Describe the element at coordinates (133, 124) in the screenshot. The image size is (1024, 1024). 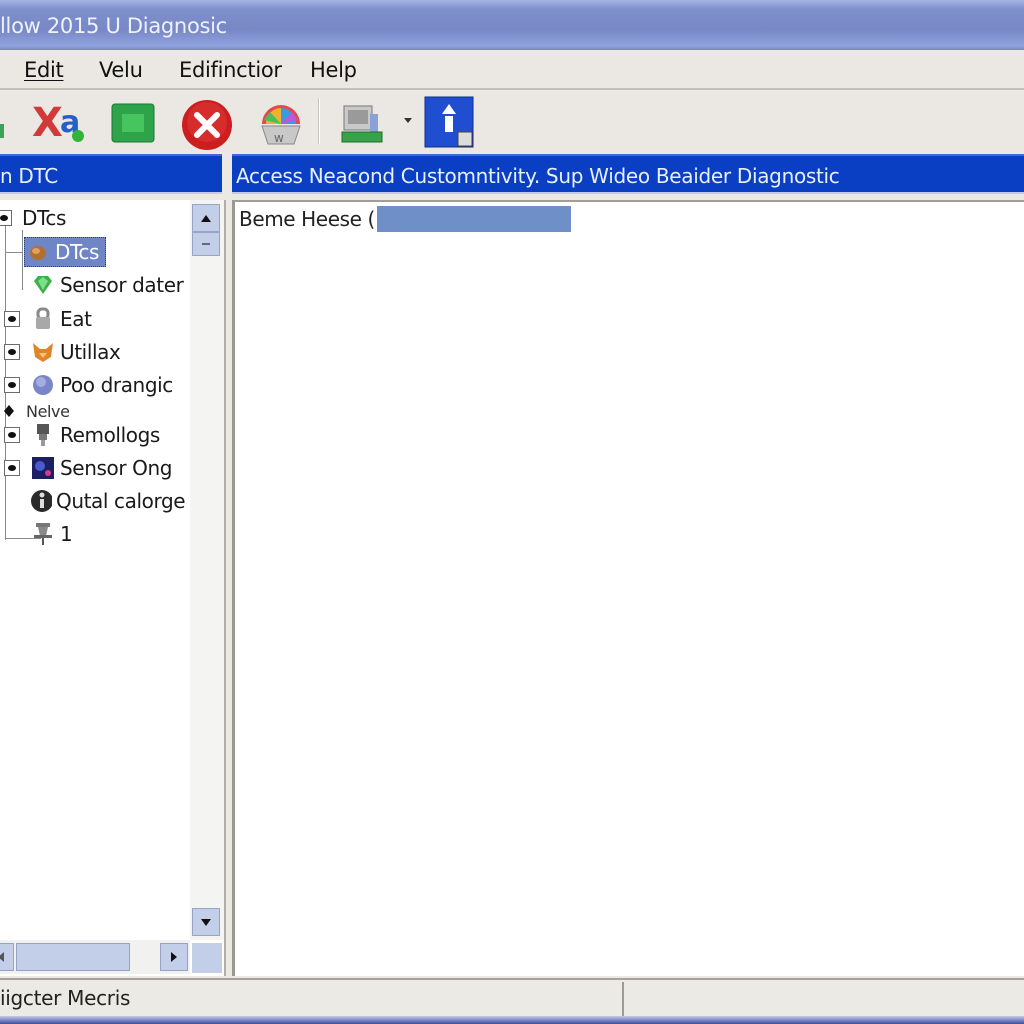
I see `green-module-icon` at that location.